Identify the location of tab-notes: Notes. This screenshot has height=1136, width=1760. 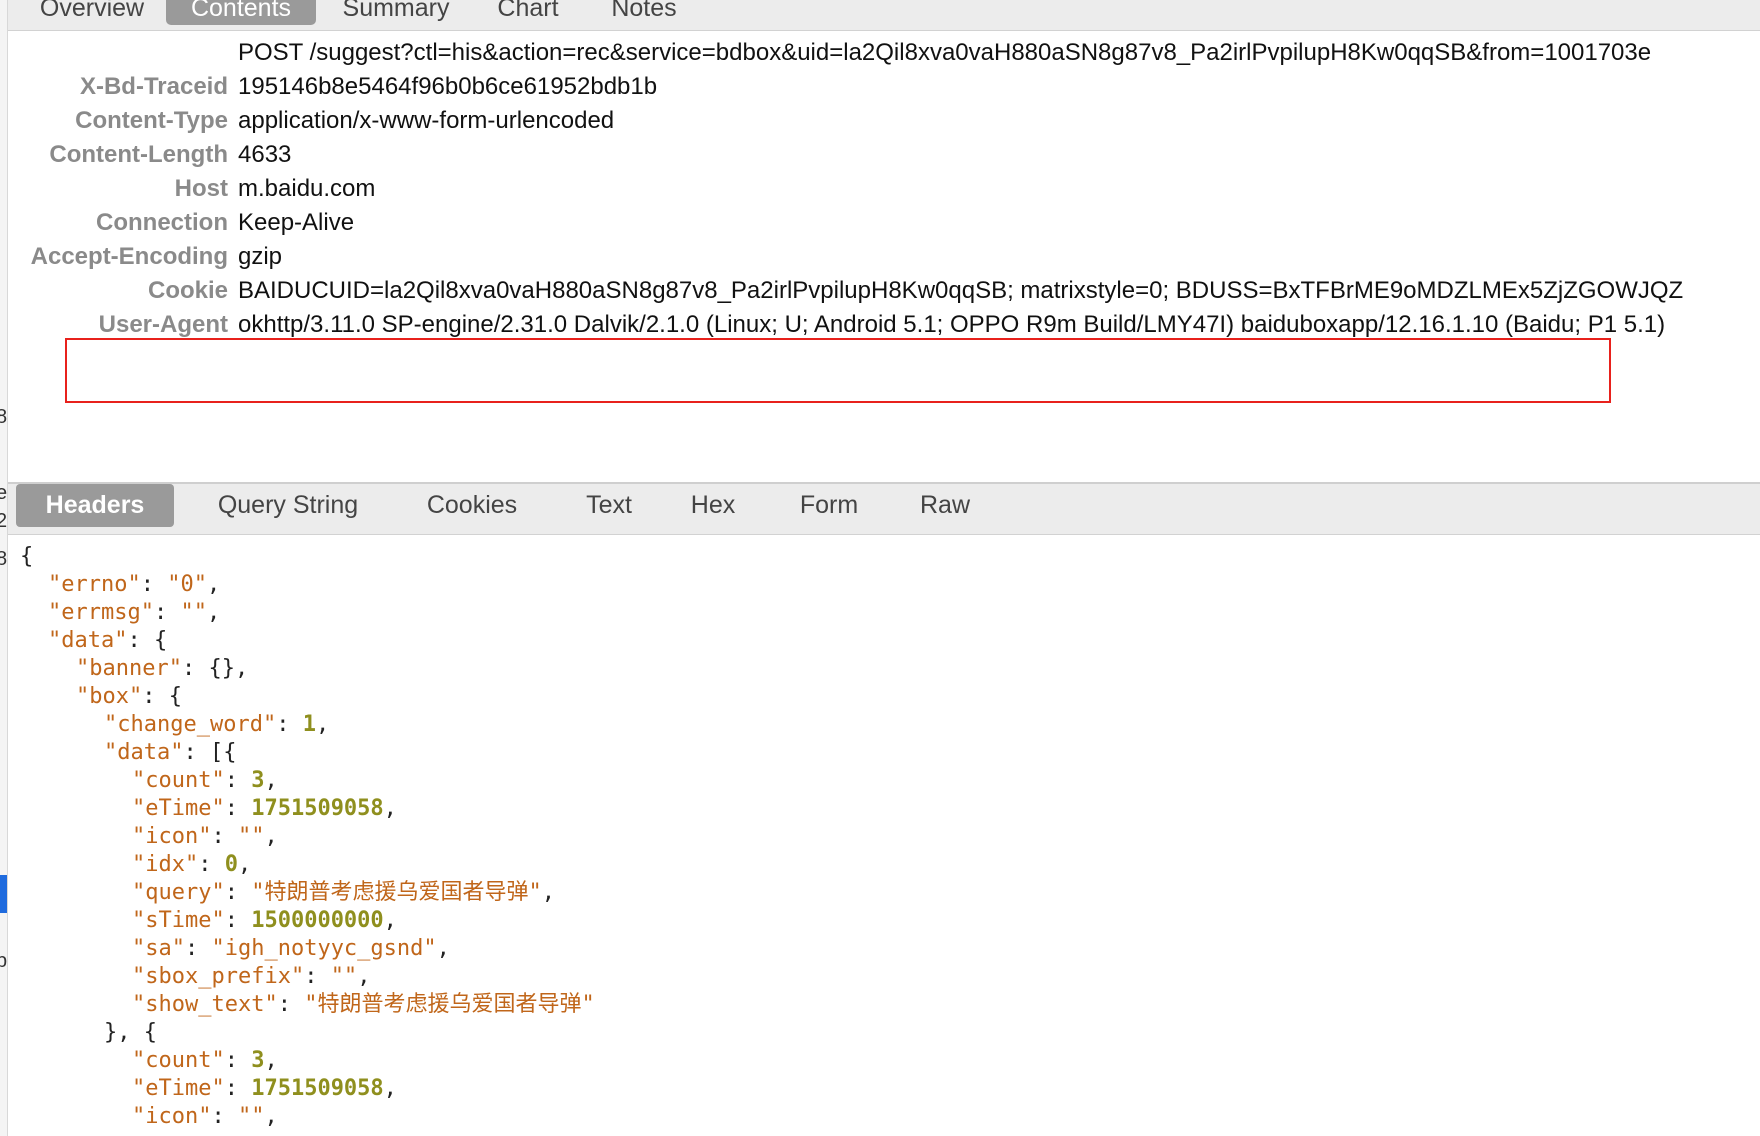
(644, 12).